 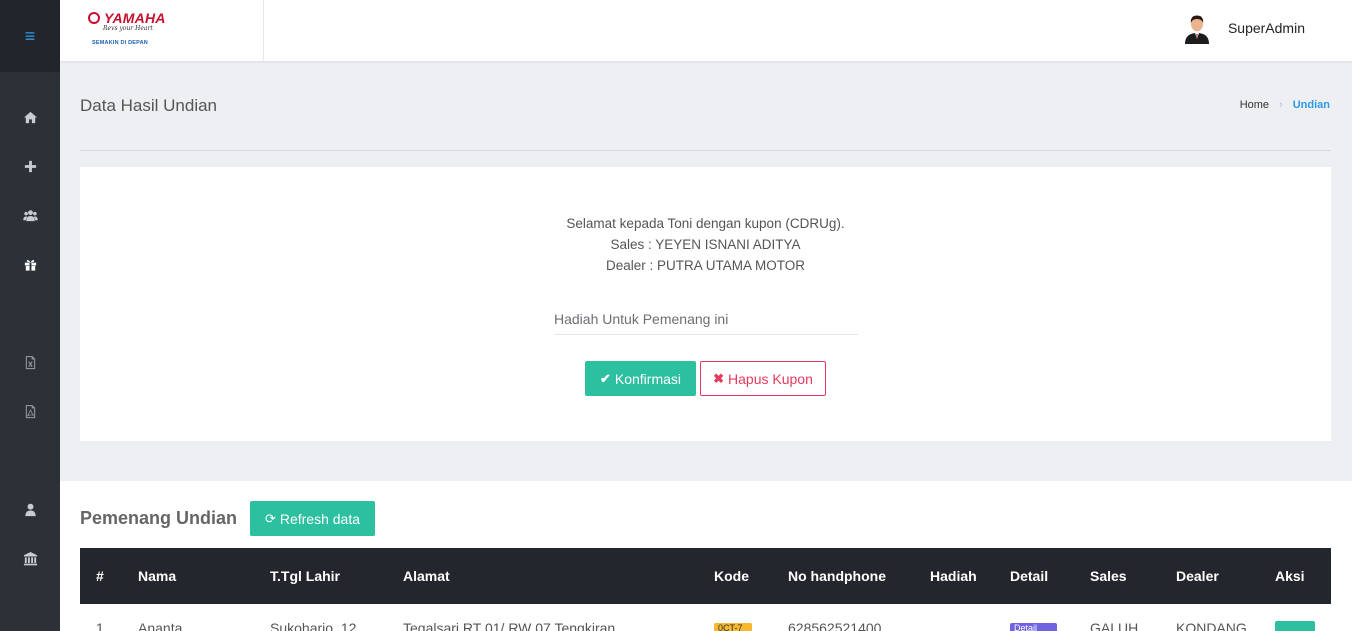 What do you see at coordinates (706, 319) in the screenshot?
I see `prize-input` at bounding box center [706, 319].